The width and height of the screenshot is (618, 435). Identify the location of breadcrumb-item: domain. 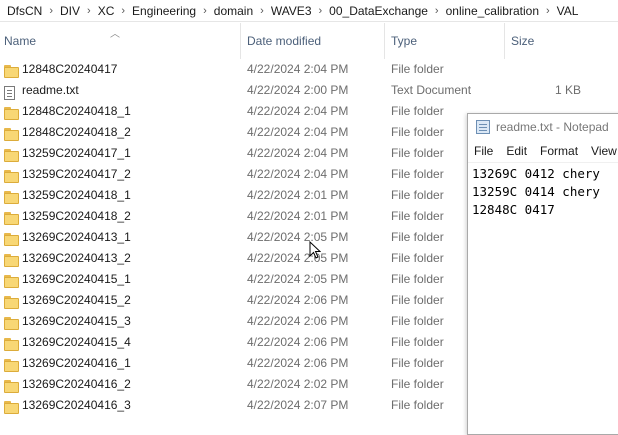
(233, 11).